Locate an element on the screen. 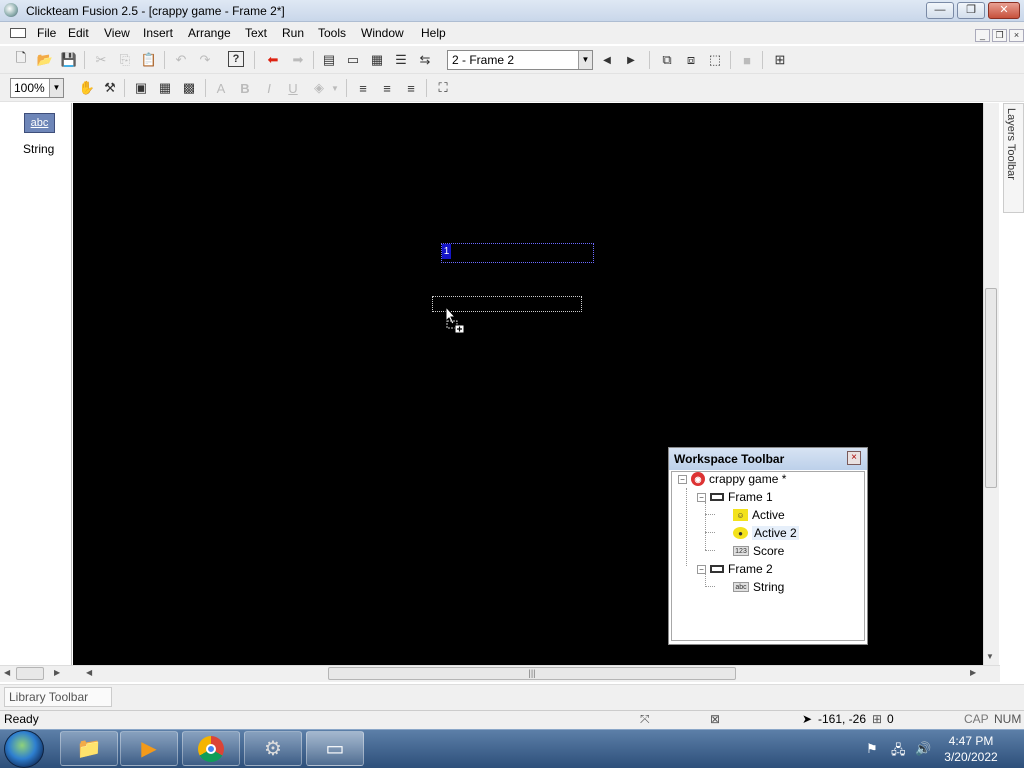 This screenshot has height=768, width=1024. volume-icon: 🔊 is located at coordinates (923, 749).